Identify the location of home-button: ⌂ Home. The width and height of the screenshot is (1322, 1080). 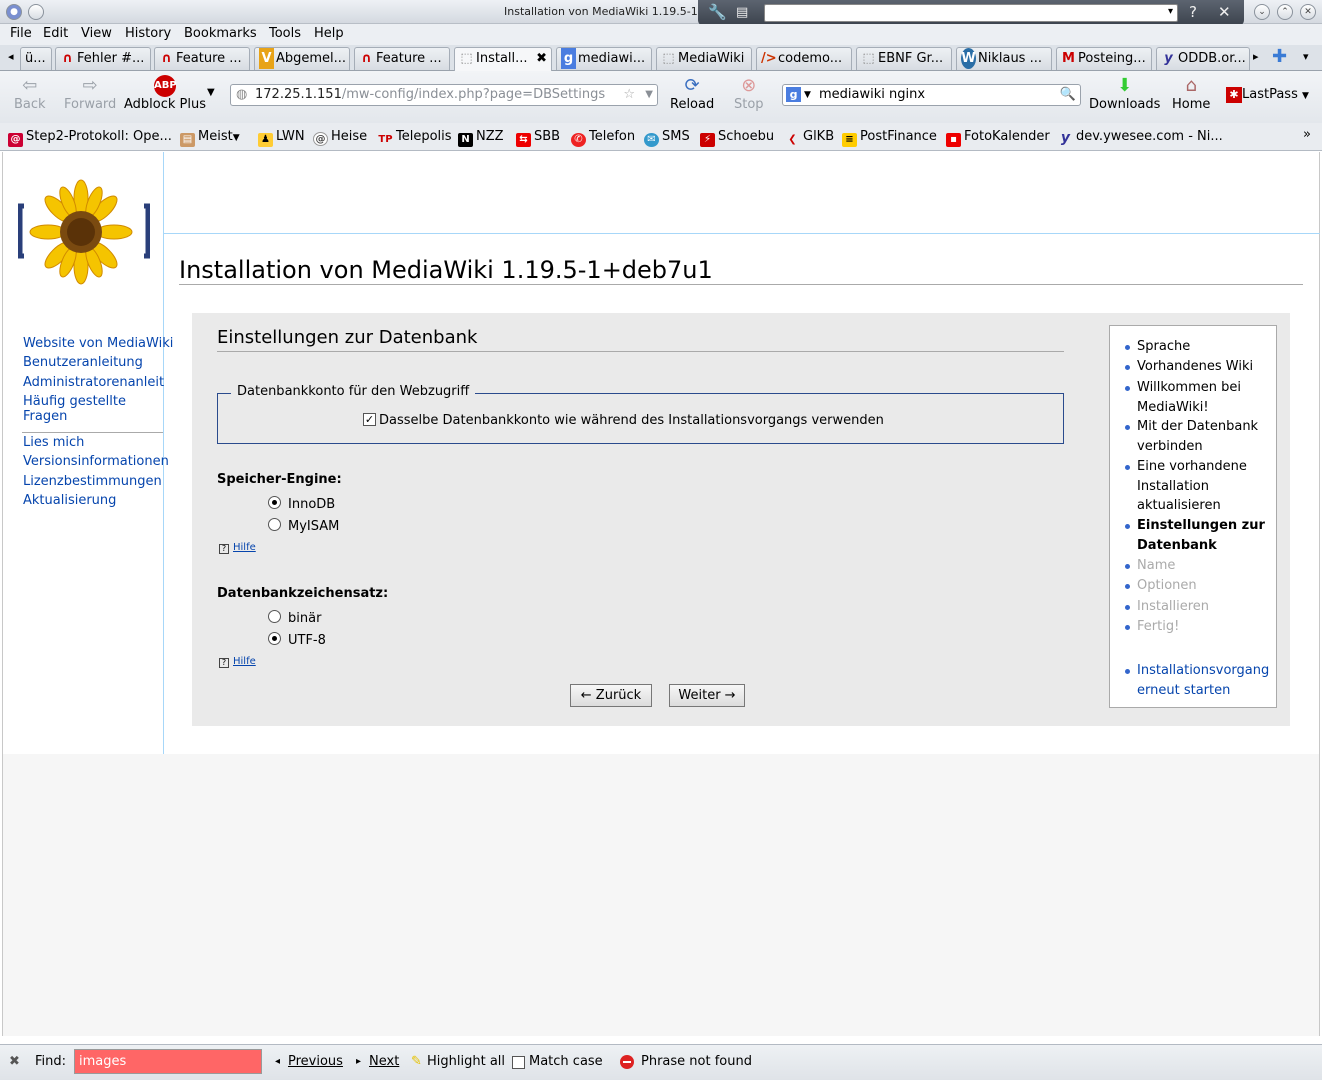
(1191, 93).